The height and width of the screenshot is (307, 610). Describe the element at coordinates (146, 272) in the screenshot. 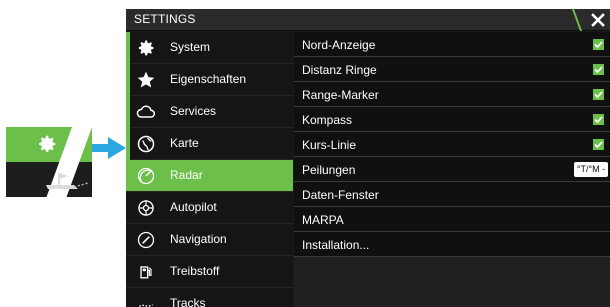

I see `fuel-icon` at that location.